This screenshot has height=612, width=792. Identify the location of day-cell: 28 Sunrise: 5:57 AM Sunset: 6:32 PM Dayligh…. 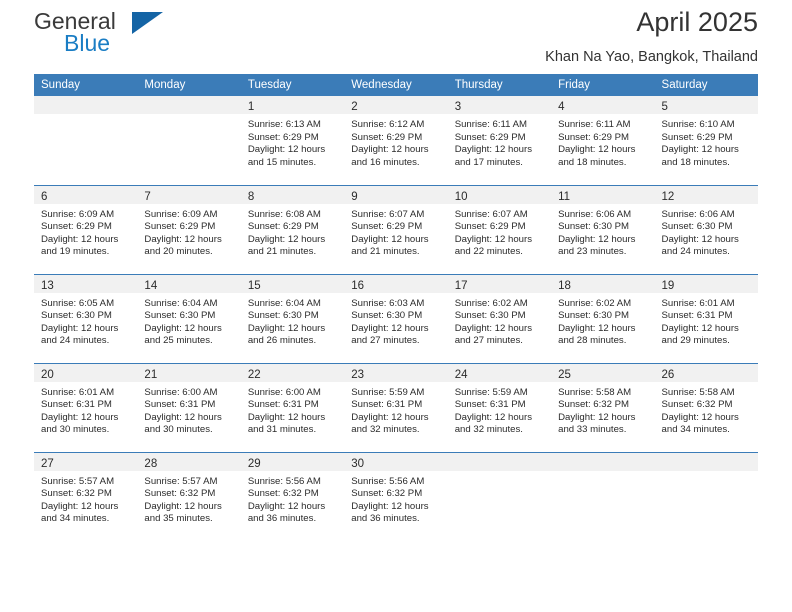
(189, 496).